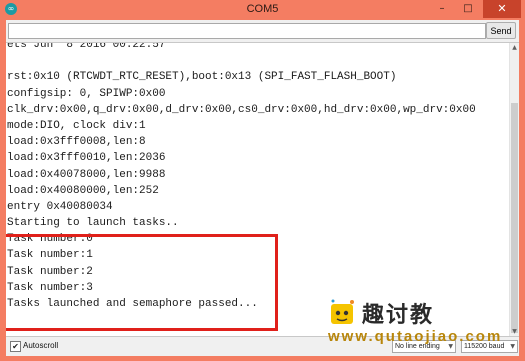 The image size is (525, 361). What do you see at coordinates (415, 336) in the screenshot?
I see `watermark-url: www.qutaojiao.com` at bounding box center [415, 336].